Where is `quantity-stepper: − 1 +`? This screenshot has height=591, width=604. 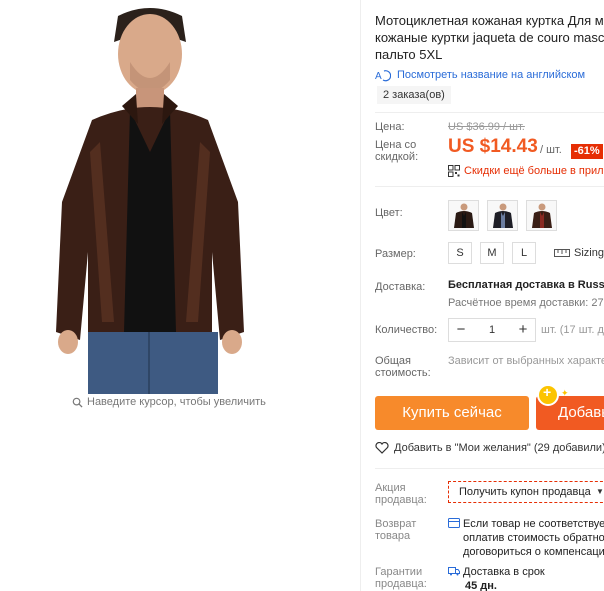
quantity-stepper: − 1 + is located at coordinates (492, 330).